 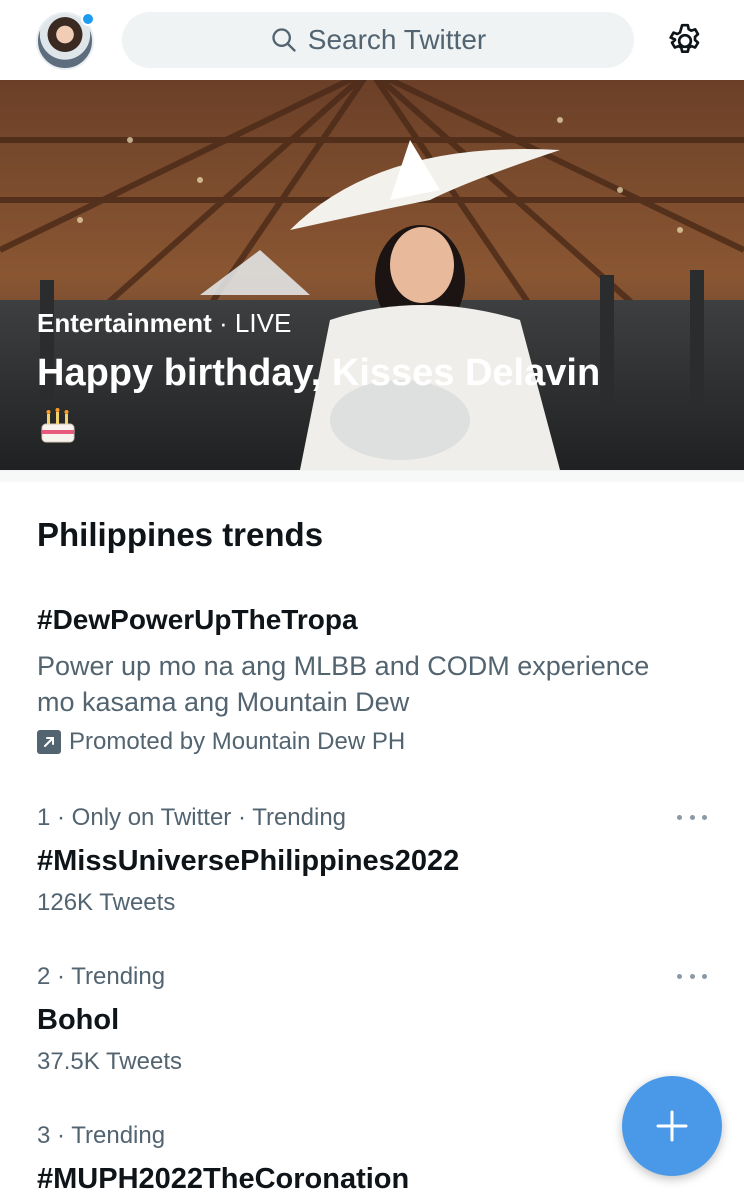 What do you see at coordinates (58, 425) in the screenshot?
I see `birthday-cake-icon` at bounding box center [58, 425].